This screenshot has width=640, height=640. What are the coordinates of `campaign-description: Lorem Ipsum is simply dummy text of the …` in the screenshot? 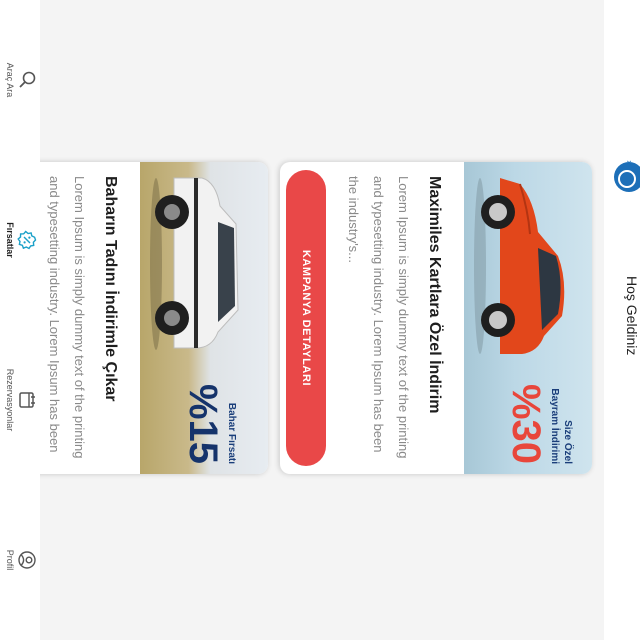 It's located at (378, 317).